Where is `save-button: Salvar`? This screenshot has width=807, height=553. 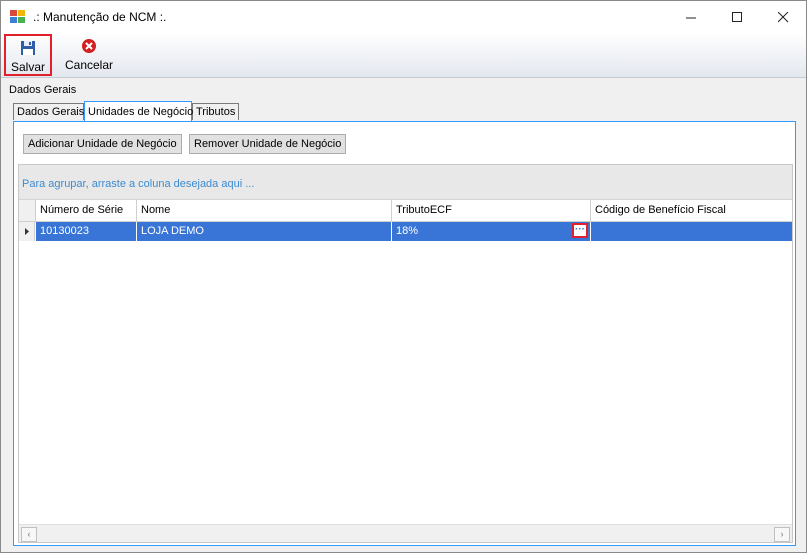 save-button: Salvar is located at coordinates (28, 55).